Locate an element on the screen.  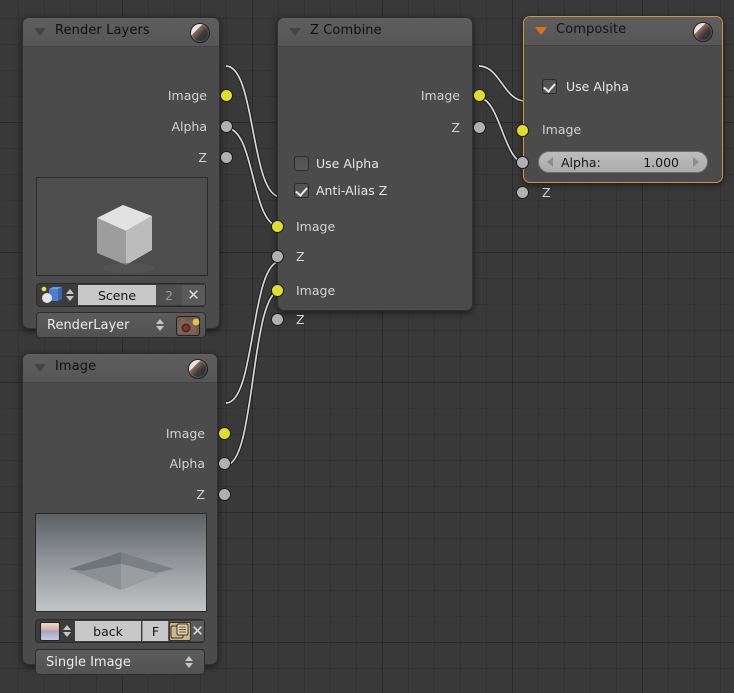
socket-in-alpha is located at coordinates (522, 162).